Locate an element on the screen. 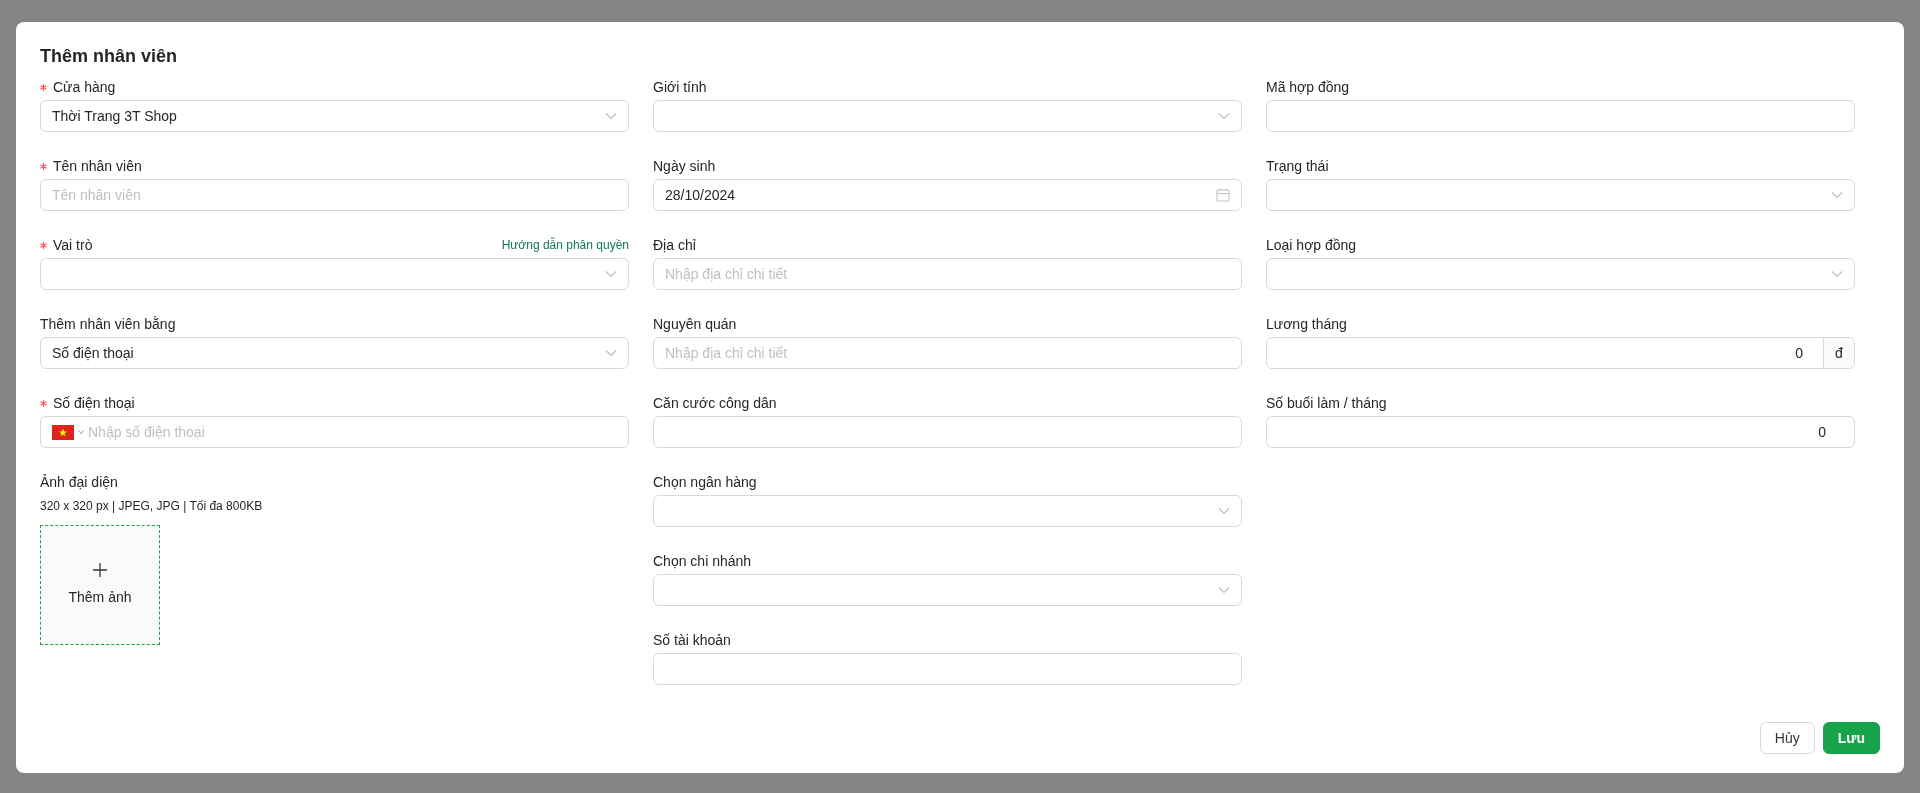  field-label: Số điện thoại is located at coordinates (94, 403).